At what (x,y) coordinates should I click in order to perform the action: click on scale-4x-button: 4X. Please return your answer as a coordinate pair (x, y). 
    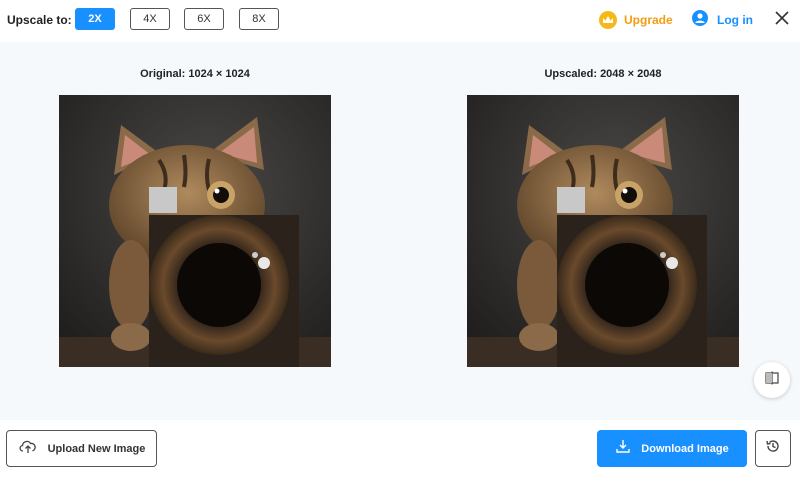
    Looking at the image, I should click on (150, 19).